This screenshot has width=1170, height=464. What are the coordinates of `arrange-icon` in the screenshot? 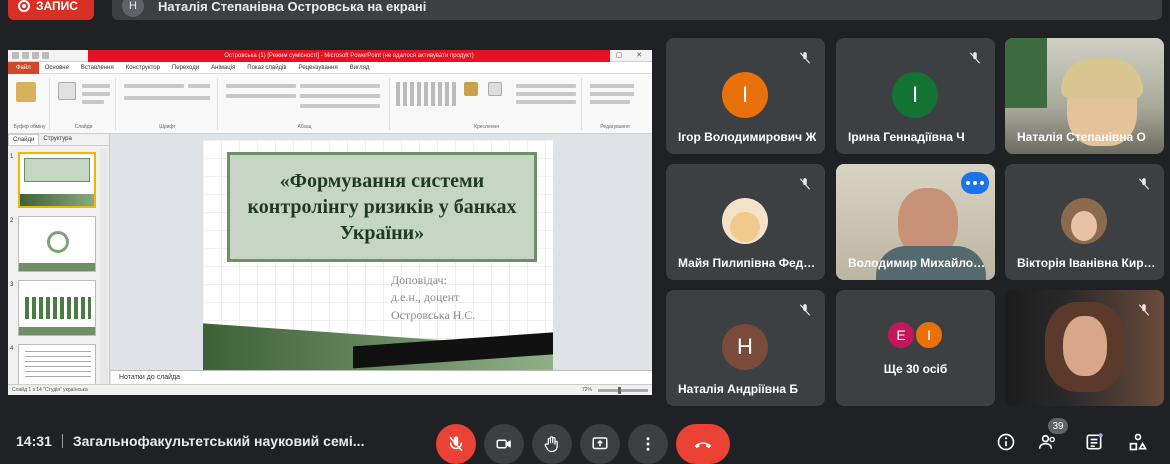 It's located at (471, 89).